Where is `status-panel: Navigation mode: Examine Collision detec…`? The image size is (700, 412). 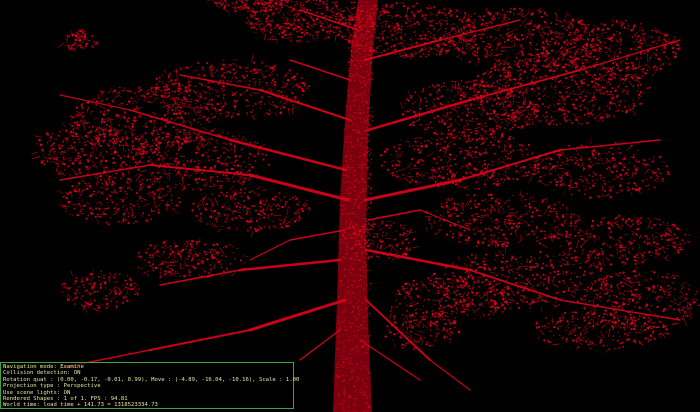
status-panel: Navigation mode: Examine Collision detec… is located at coordinates (149, 385).